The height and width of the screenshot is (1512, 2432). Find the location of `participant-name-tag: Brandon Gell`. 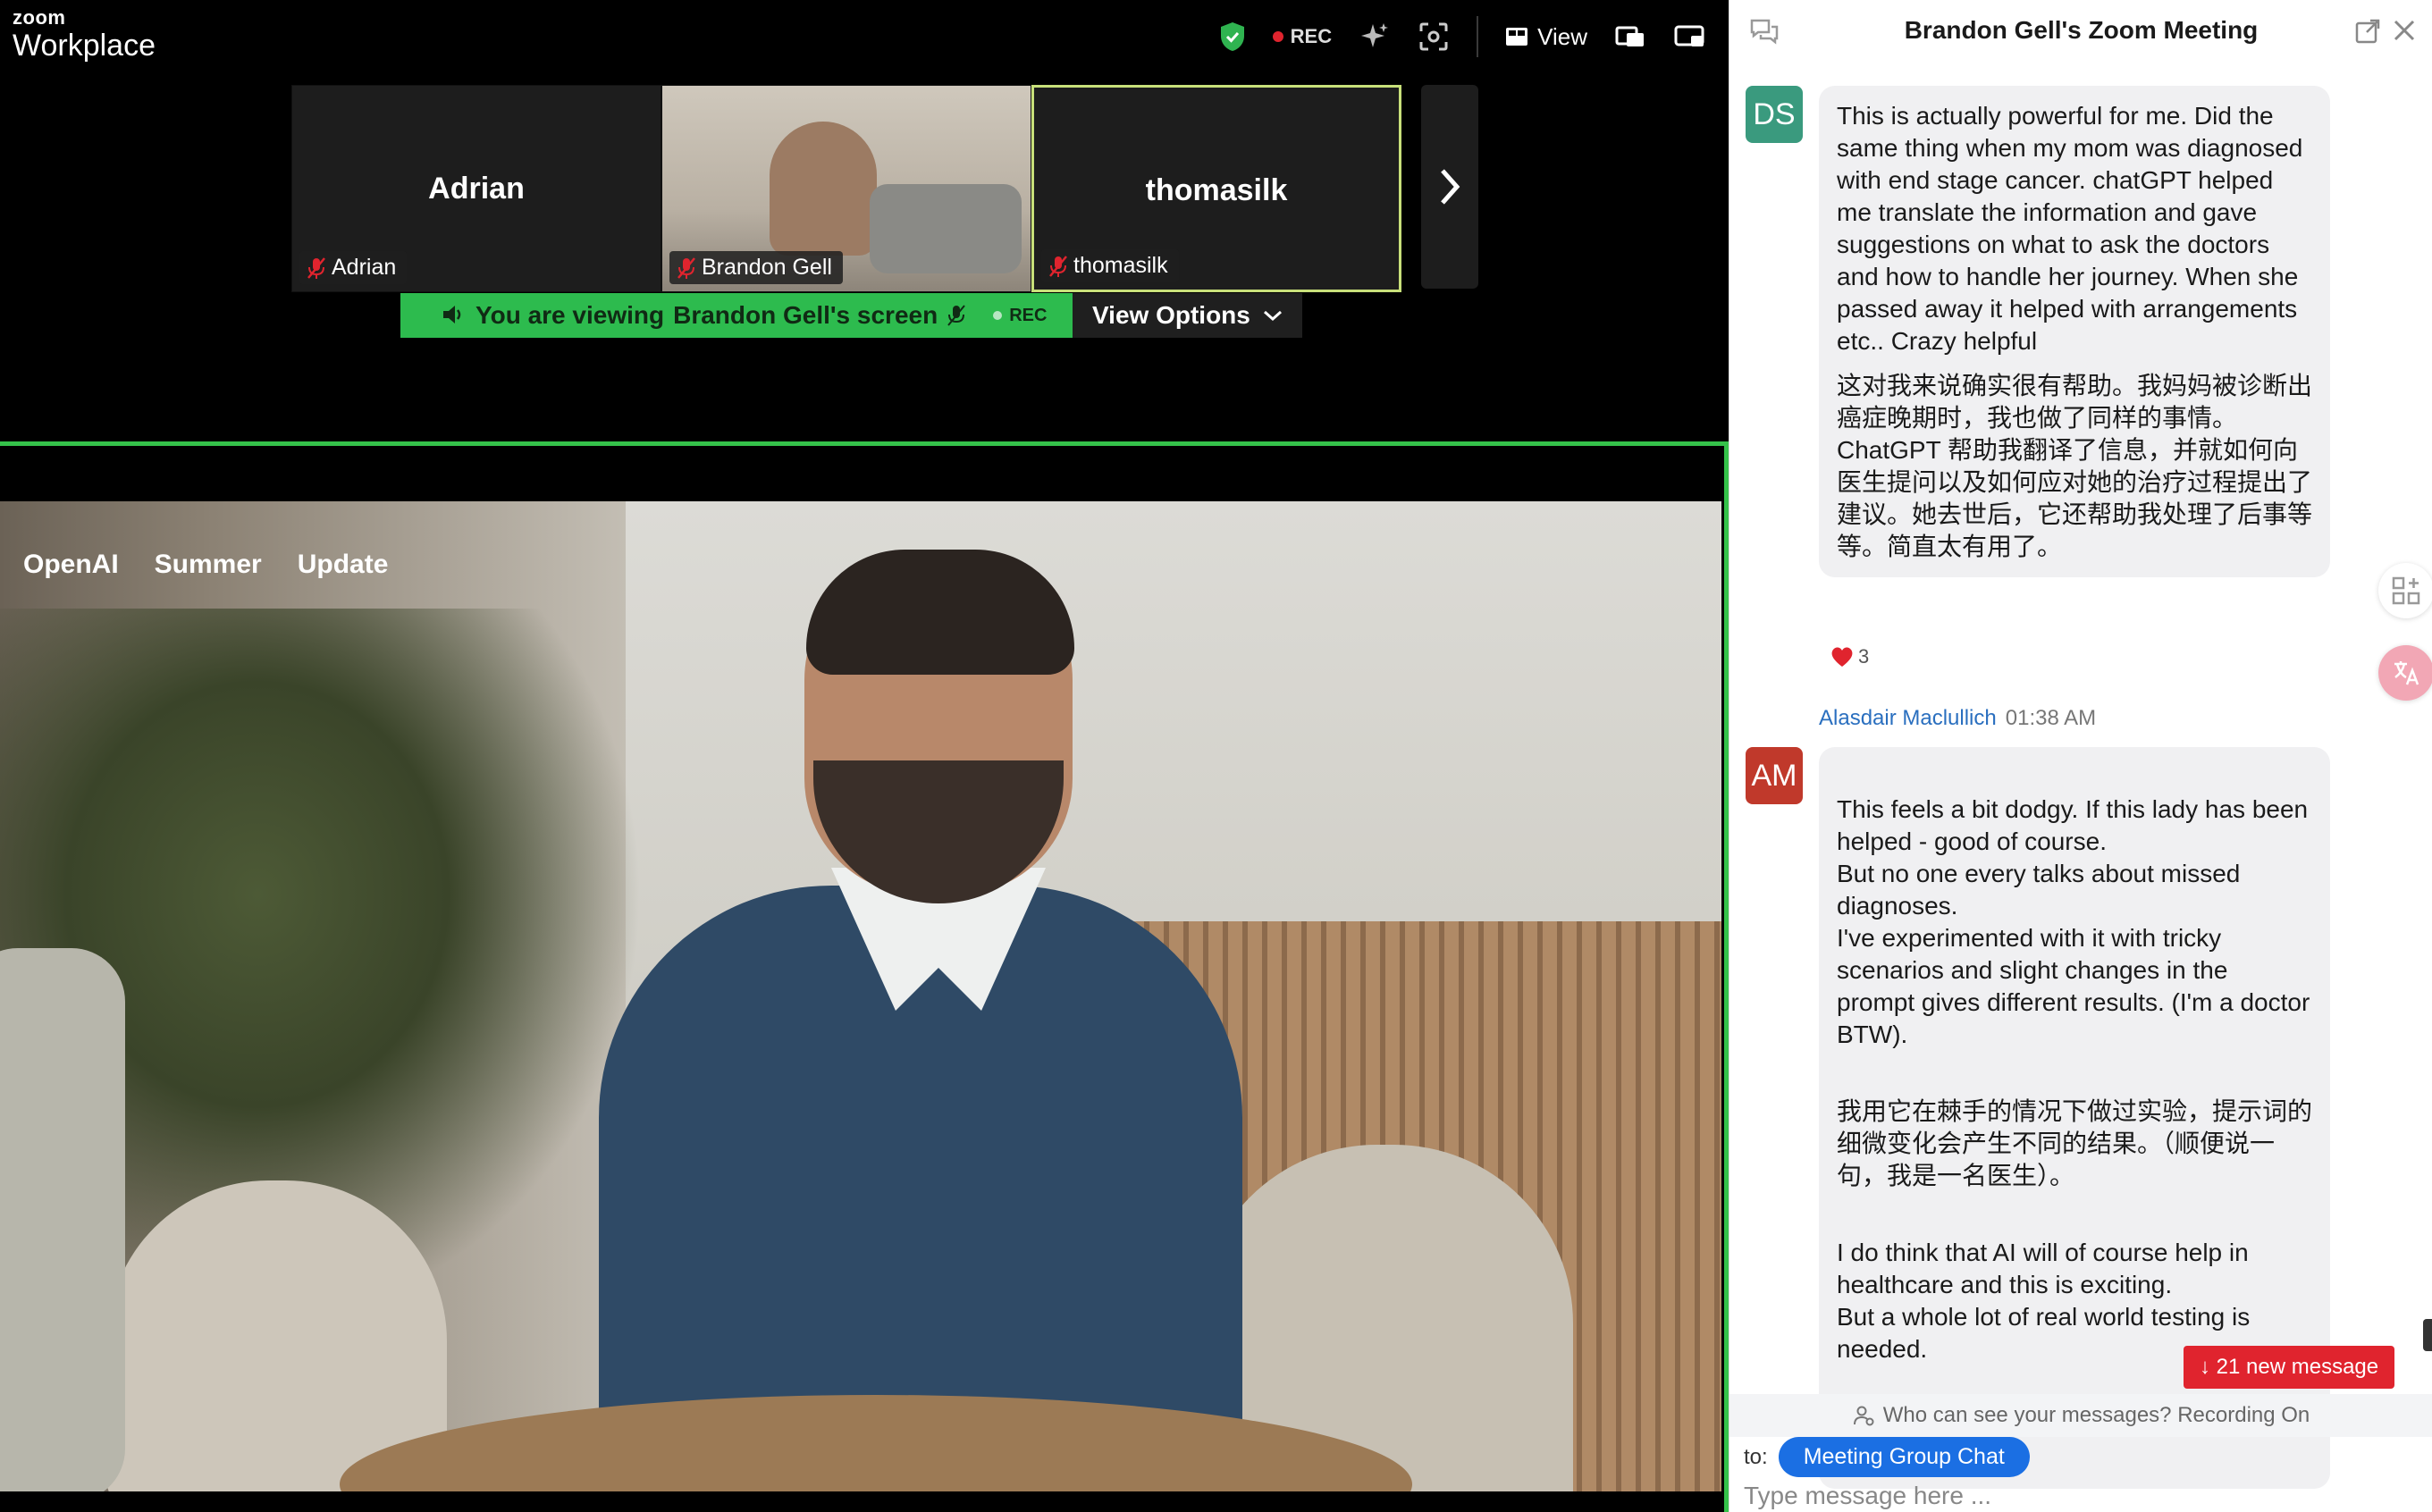

participant-name-tag: Brandon Gell is located at coordinates (756, 267).